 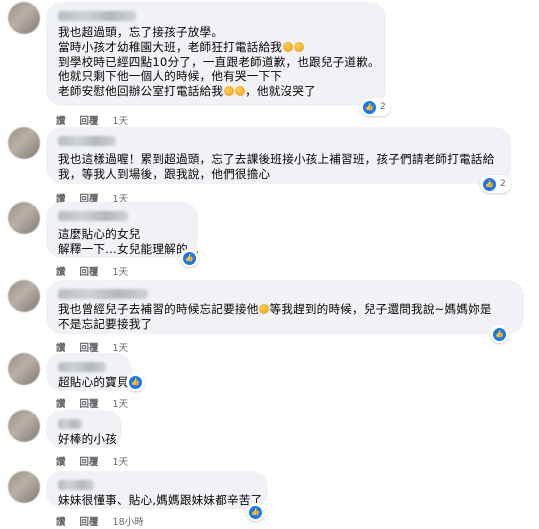 What do you see at coordinates (93, 382) in the screenshot?
I see `comment-text-line: 超貼心的寶貝` at bounding box center [93, 382].